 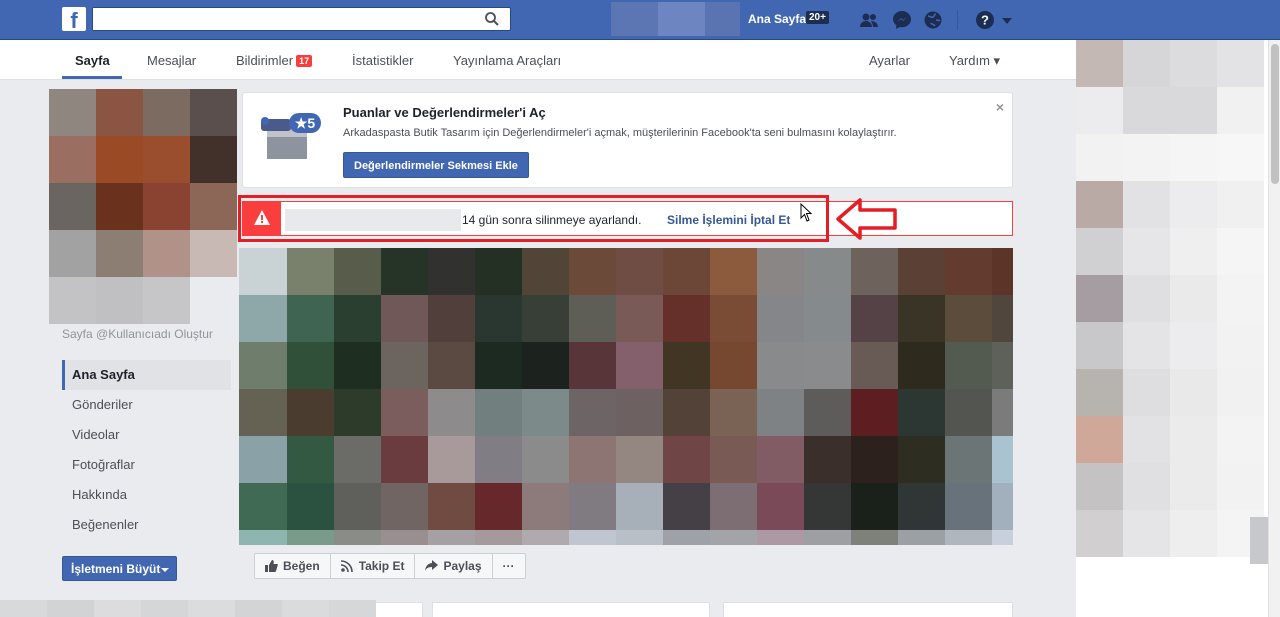 What do you see at coordinates (165, 570) in the screenshot?
I see `caret-down-icon` at bounding box center [165, 570].